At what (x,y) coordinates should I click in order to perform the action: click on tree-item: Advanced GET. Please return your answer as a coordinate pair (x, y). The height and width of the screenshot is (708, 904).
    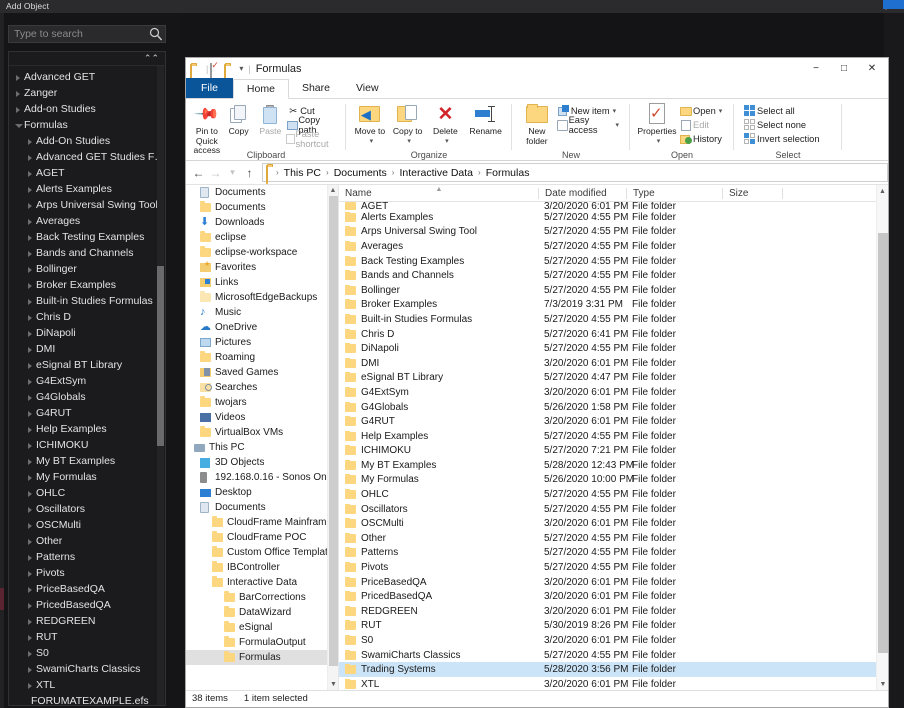
    Looking at the image, I should click on (87, 77).